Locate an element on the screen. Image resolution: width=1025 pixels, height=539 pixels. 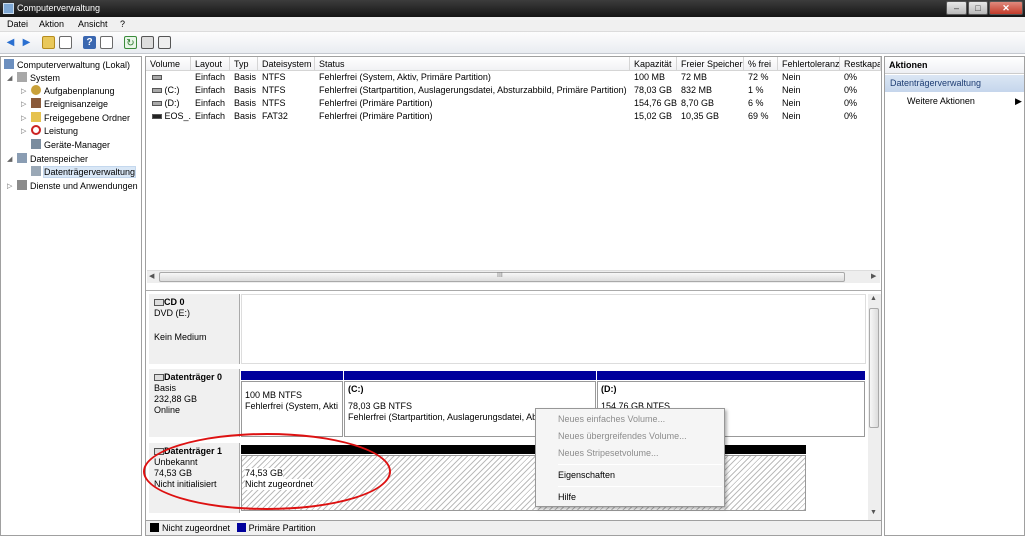
col-typ: Typ is located at coordinates (244, 64).